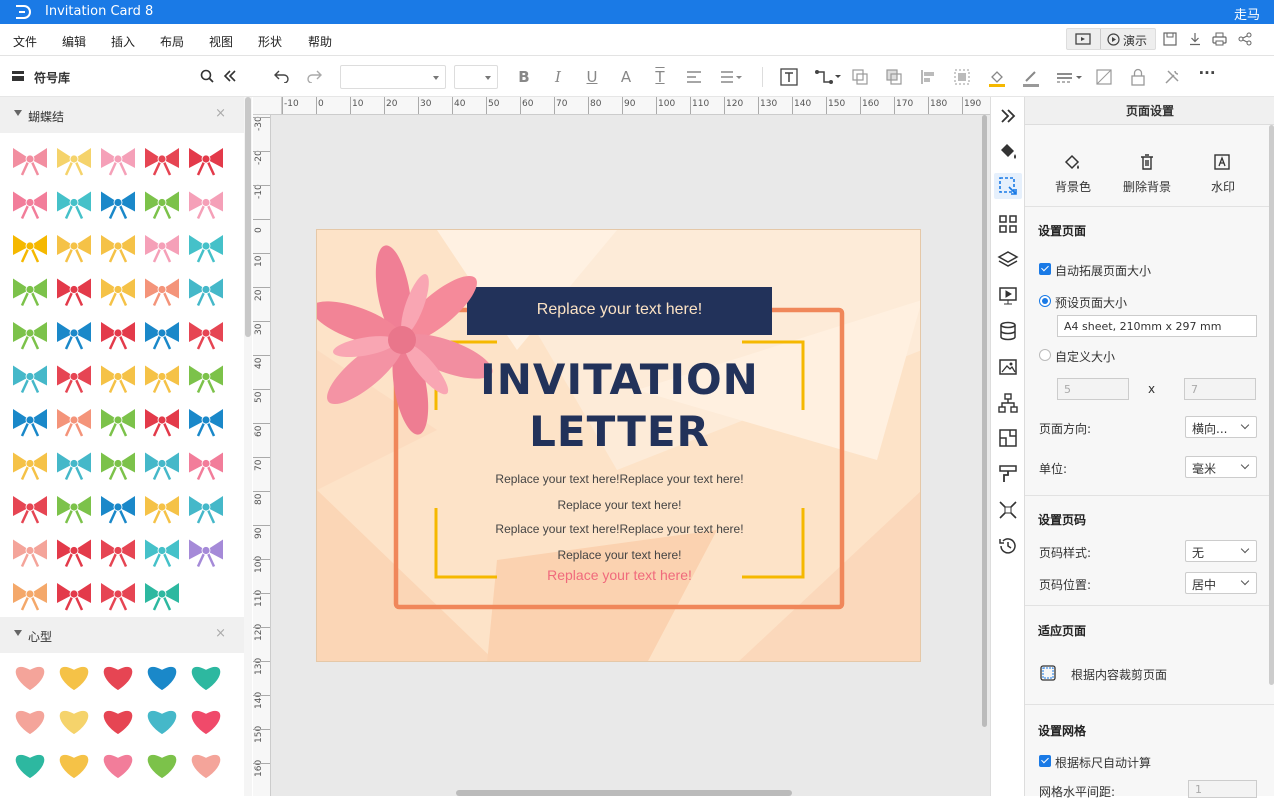 Image resolution: width=1274 pixels, height=800 pixels. What do you see at coordinates (1157, 326) in the screenshot?
I see `preset-size-field: A4 sheet, 210mm x 297 mm` at bounding box center [1157, 326].